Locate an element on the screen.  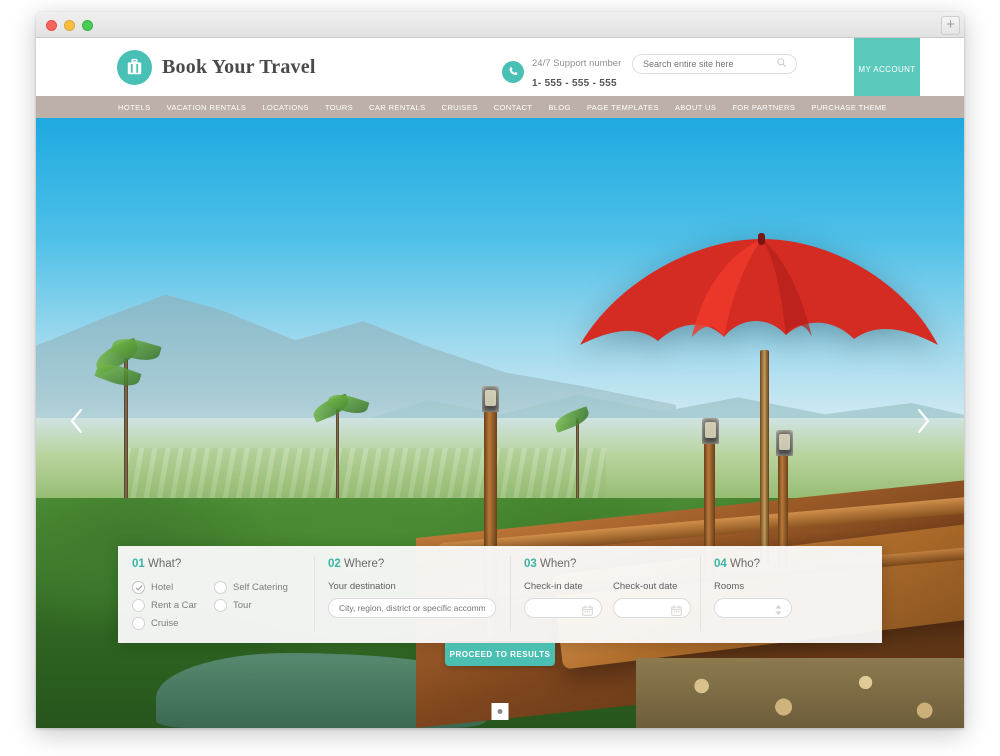
radio-label-cruise: Cruise is located at coordinates (165, 623).